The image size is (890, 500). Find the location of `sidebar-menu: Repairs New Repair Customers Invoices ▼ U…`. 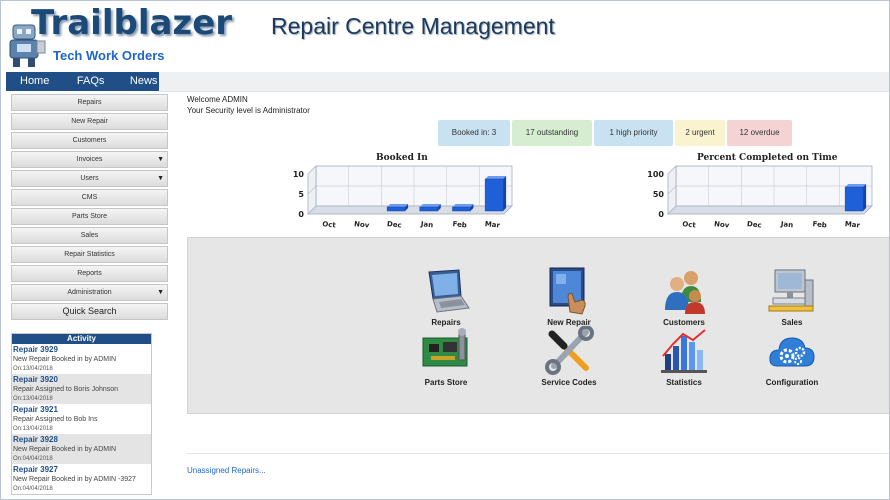

sidebar-menu: Repairs New Repair Customers Invoices ▼ U… is located at coordinates (89, 207).